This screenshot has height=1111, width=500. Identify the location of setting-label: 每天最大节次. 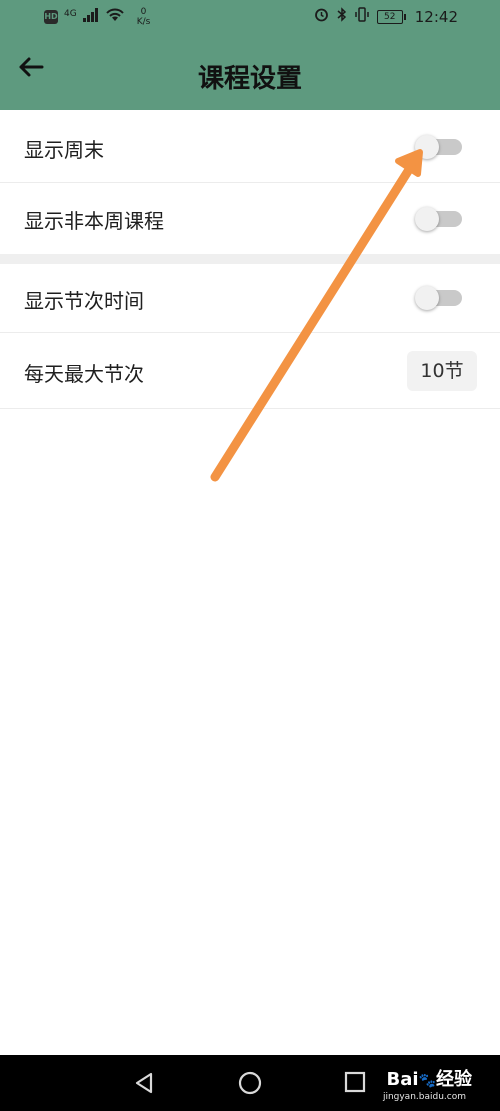
(84, 374).